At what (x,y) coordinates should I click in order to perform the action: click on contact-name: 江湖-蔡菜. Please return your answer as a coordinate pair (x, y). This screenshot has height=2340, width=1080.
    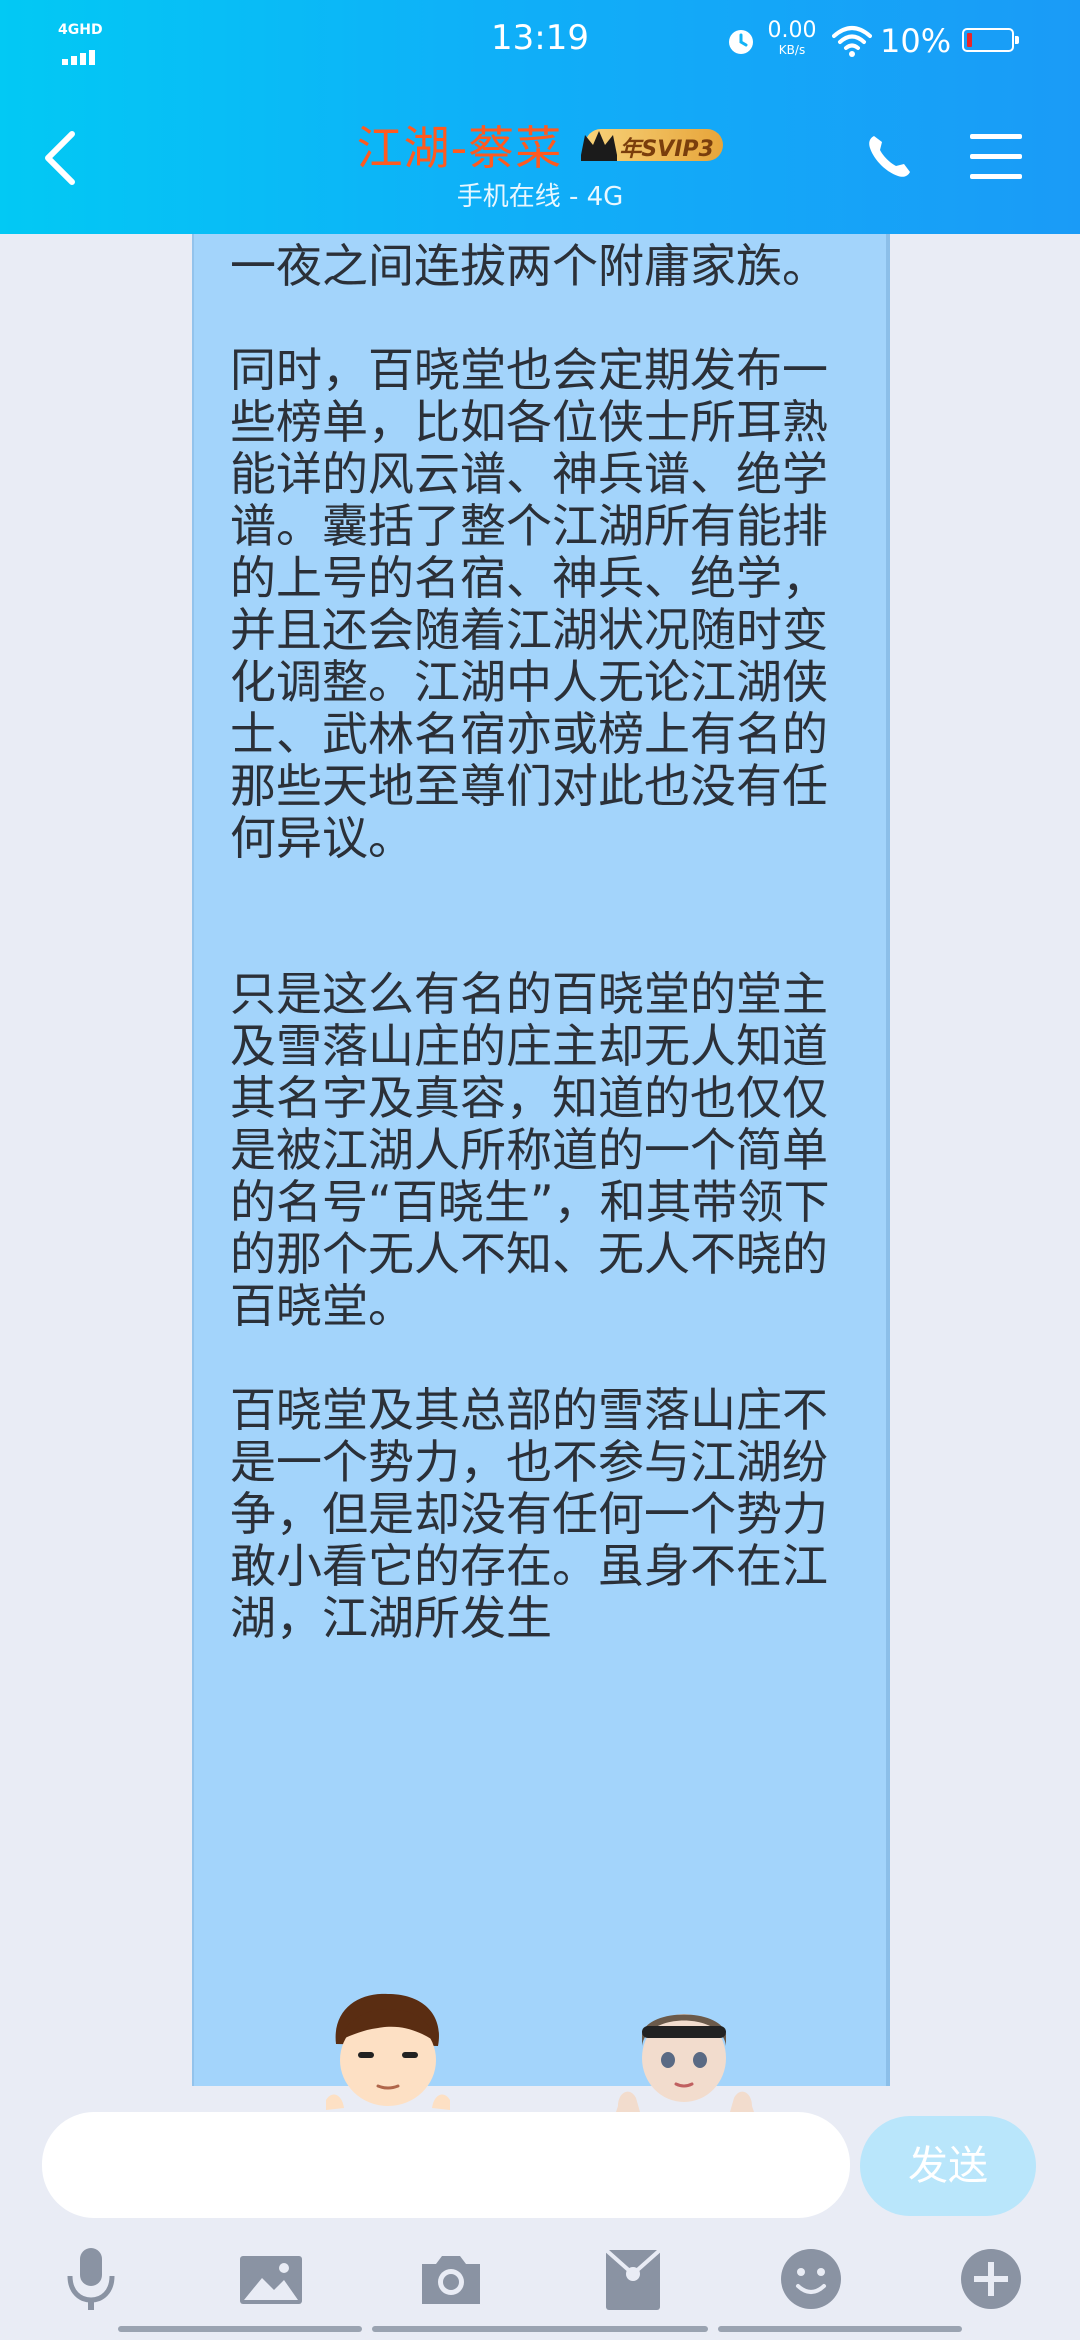
    Looking at the image, I should click on (459, 148).